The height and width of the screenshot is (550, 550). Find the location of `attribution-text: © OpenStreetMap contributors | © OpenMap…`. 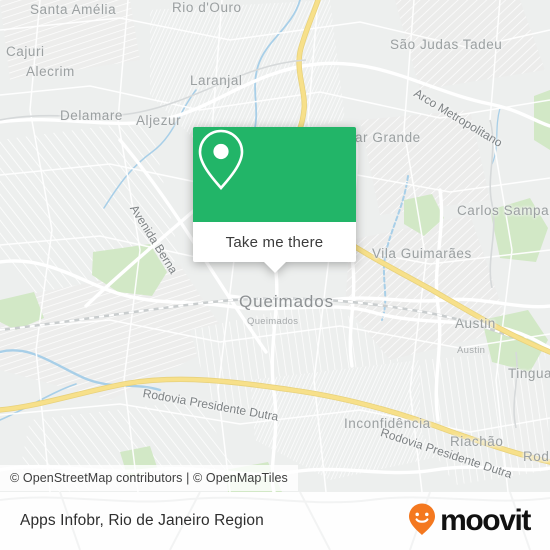

attribution-text: © OpenStreetMap contributors | © OpenMap… is located at coordinates (149, 478).